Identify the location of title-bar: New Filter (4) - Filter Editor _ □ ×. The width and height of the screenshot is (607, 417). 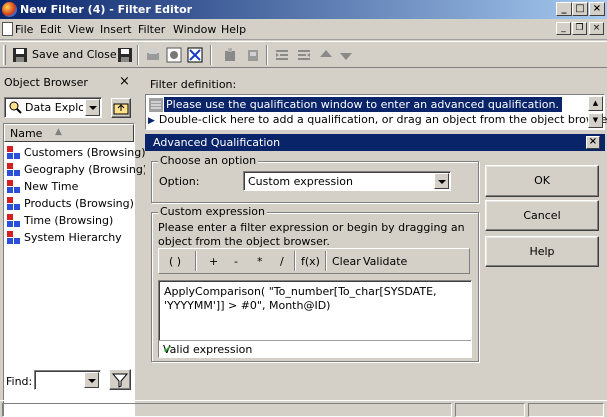
(303, 9).